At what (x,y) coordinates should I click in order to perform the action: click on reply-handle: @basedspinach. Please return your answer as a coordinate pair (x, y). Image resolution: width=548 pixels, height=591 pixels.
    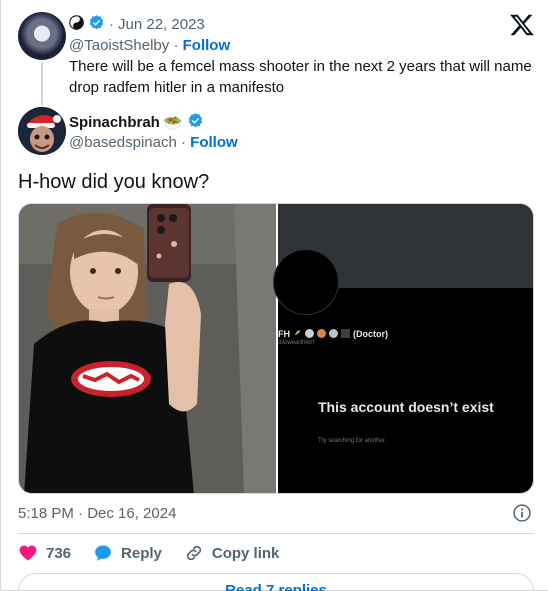
    Looking at the image, I should click on (123, 142).